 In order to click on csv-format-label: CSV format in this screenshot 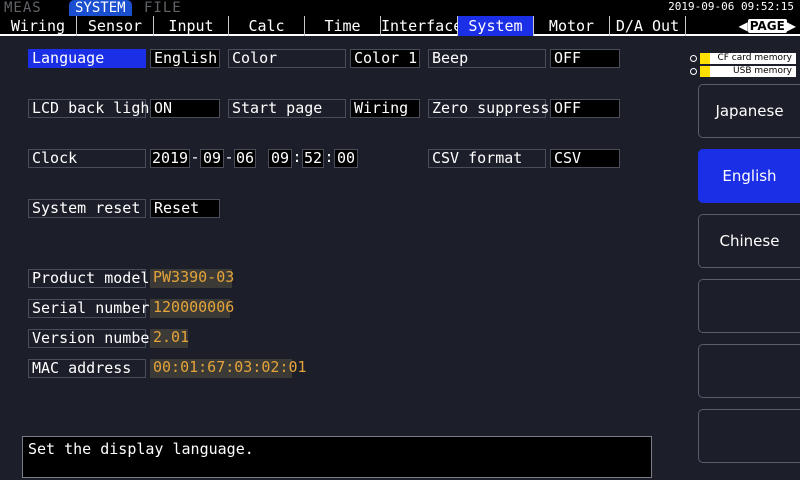, I will do `click(487, 158)`.